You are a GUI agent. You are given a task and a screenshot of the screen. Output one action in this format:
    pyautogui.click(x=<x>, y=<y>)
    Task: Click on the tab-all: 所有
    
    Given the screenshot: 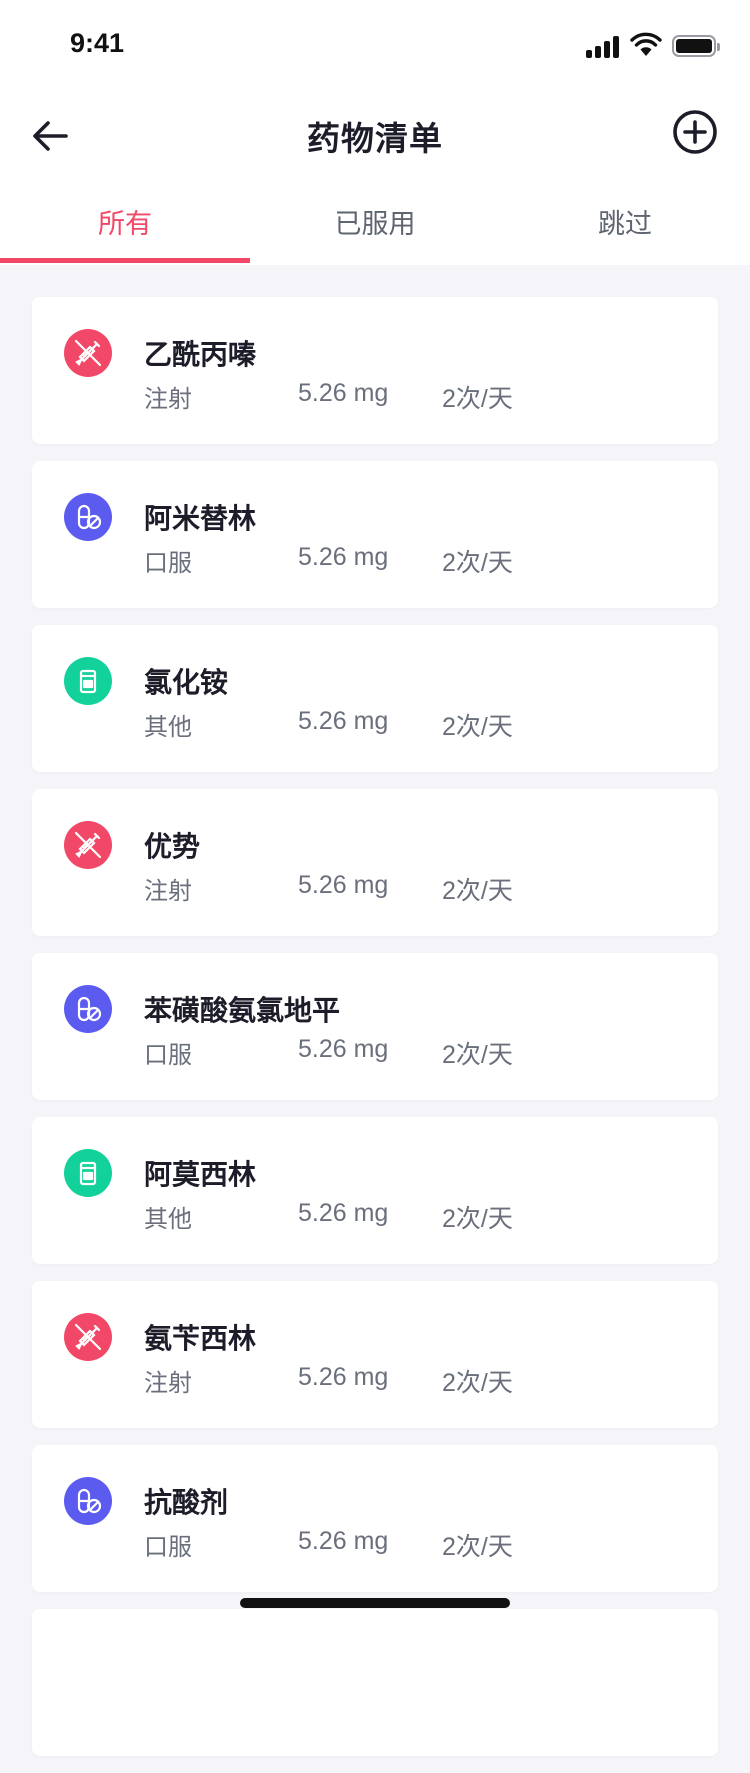 What is the action you would take?
    pyautogui.click(x=125, y=222)
    